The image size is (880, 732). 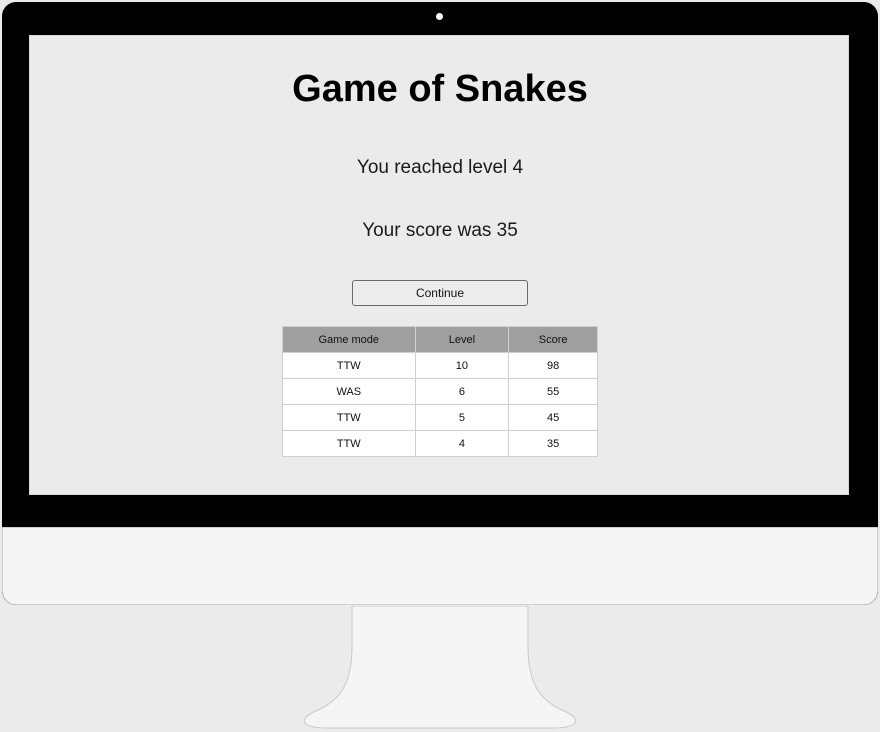 What do you see at coordinates (349, 391) in the screenshot?
I see `cell-game-mode: WAS` at bounding box center [349, 391].